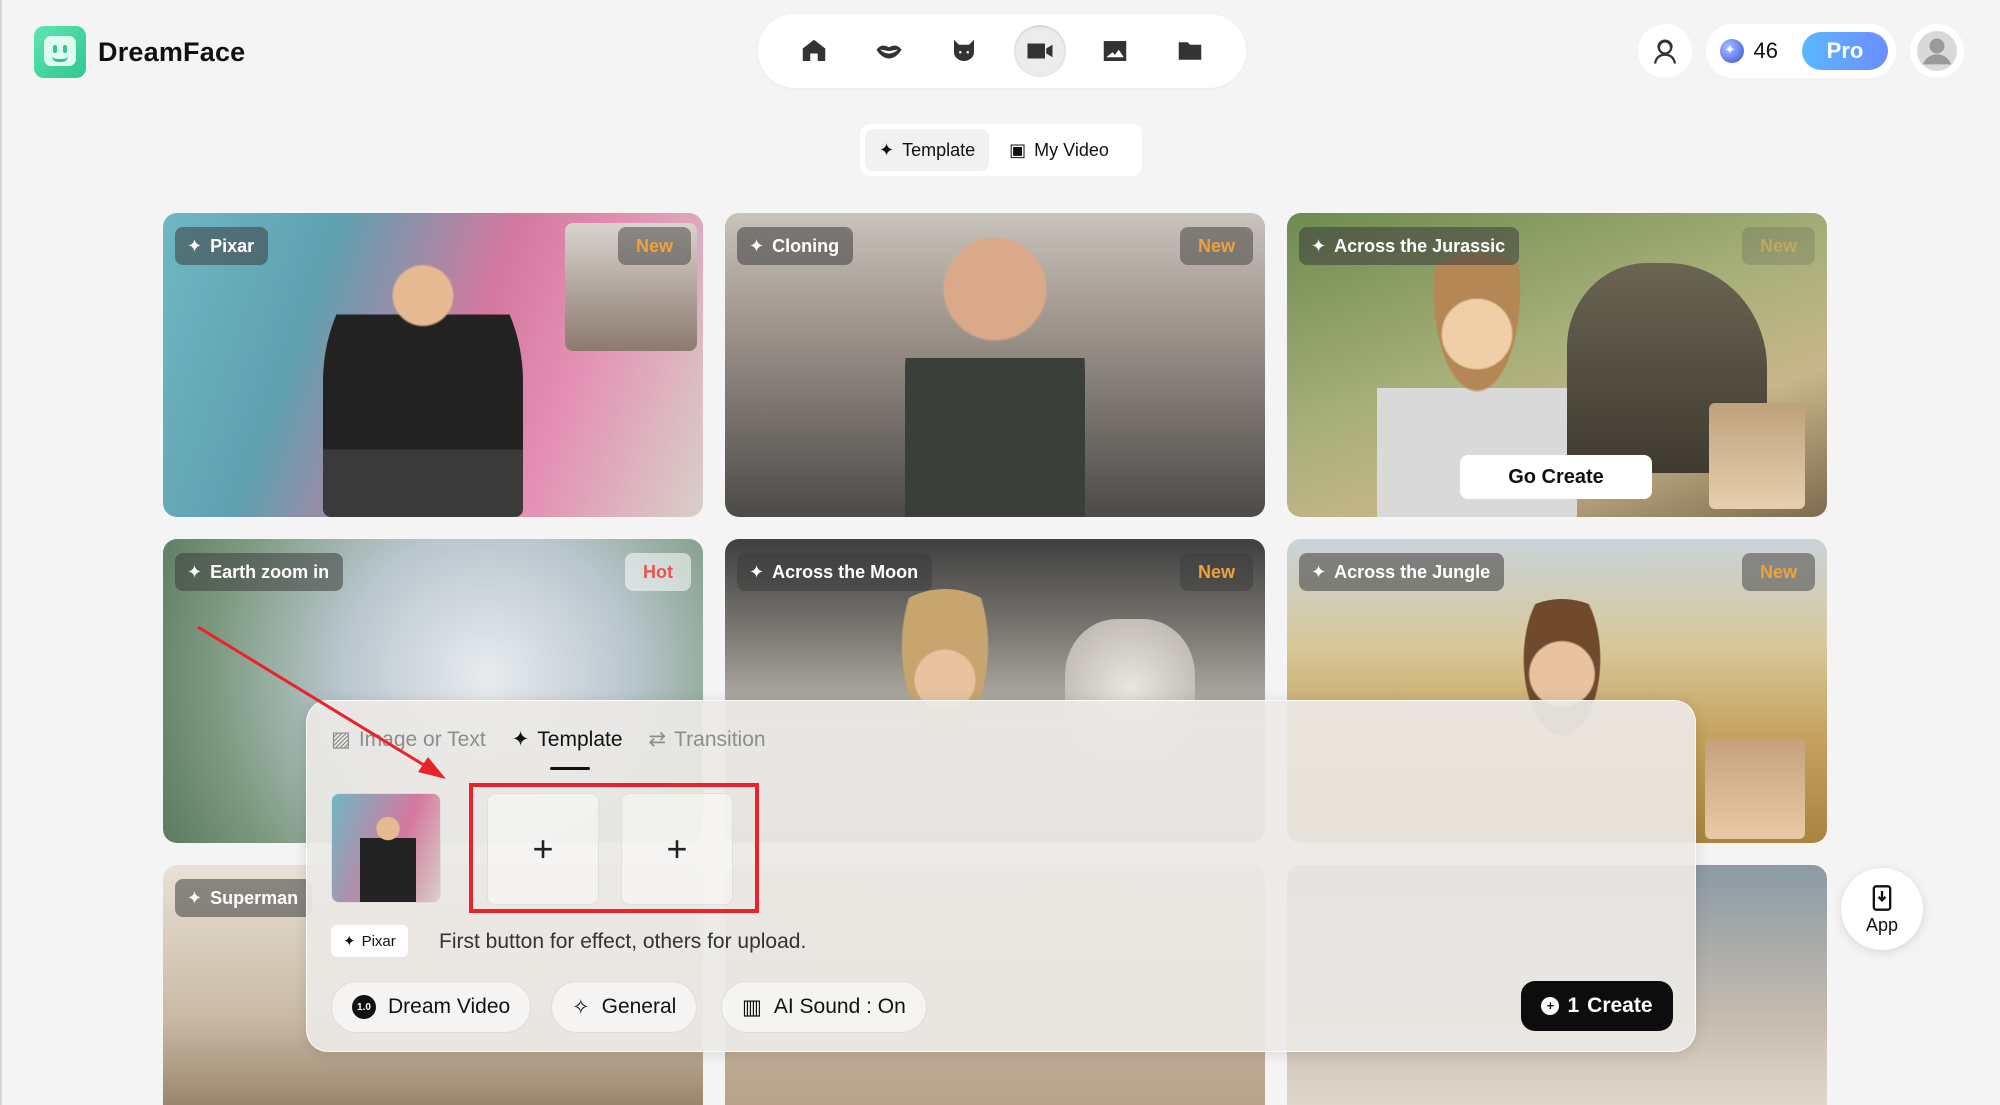 This screenshot has width=2000, height=1105. Describe the element at coordinates (657, 739) in the screenshot. I see `transition-icon: ⇄` at that location.